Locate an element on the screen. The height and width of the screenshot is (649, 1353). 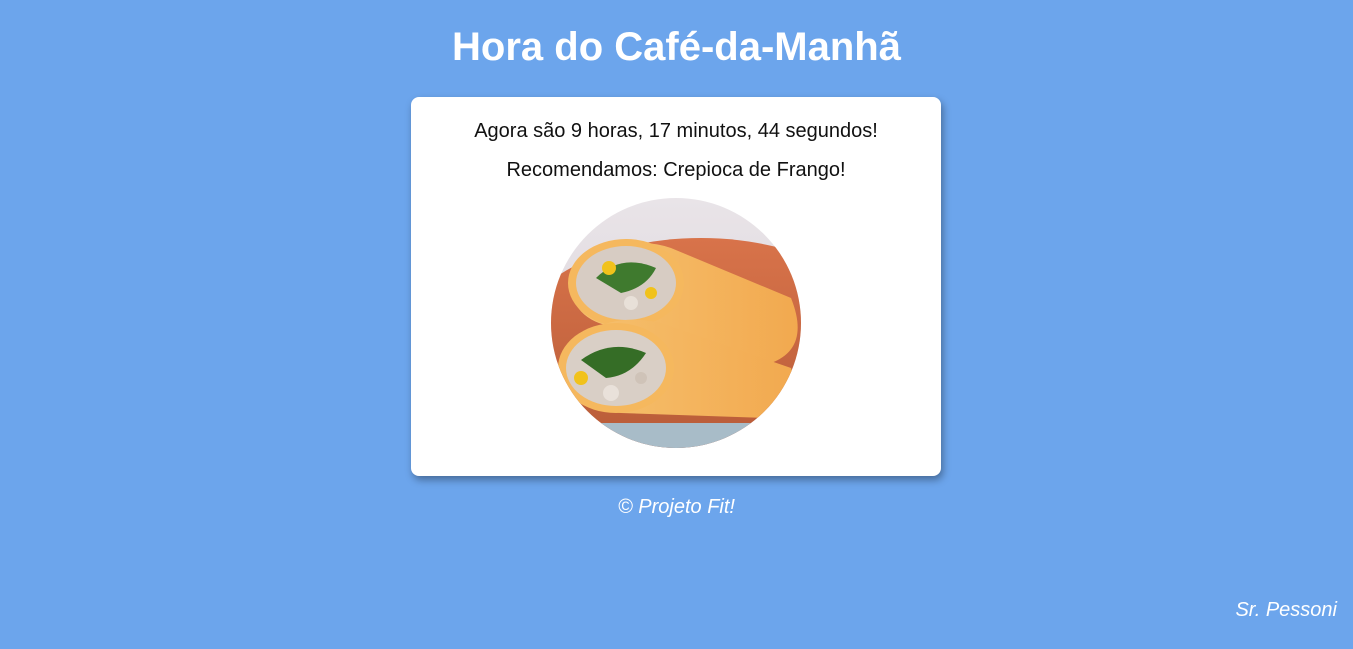
crepioca-illustration is located at coordinates (676, 323).